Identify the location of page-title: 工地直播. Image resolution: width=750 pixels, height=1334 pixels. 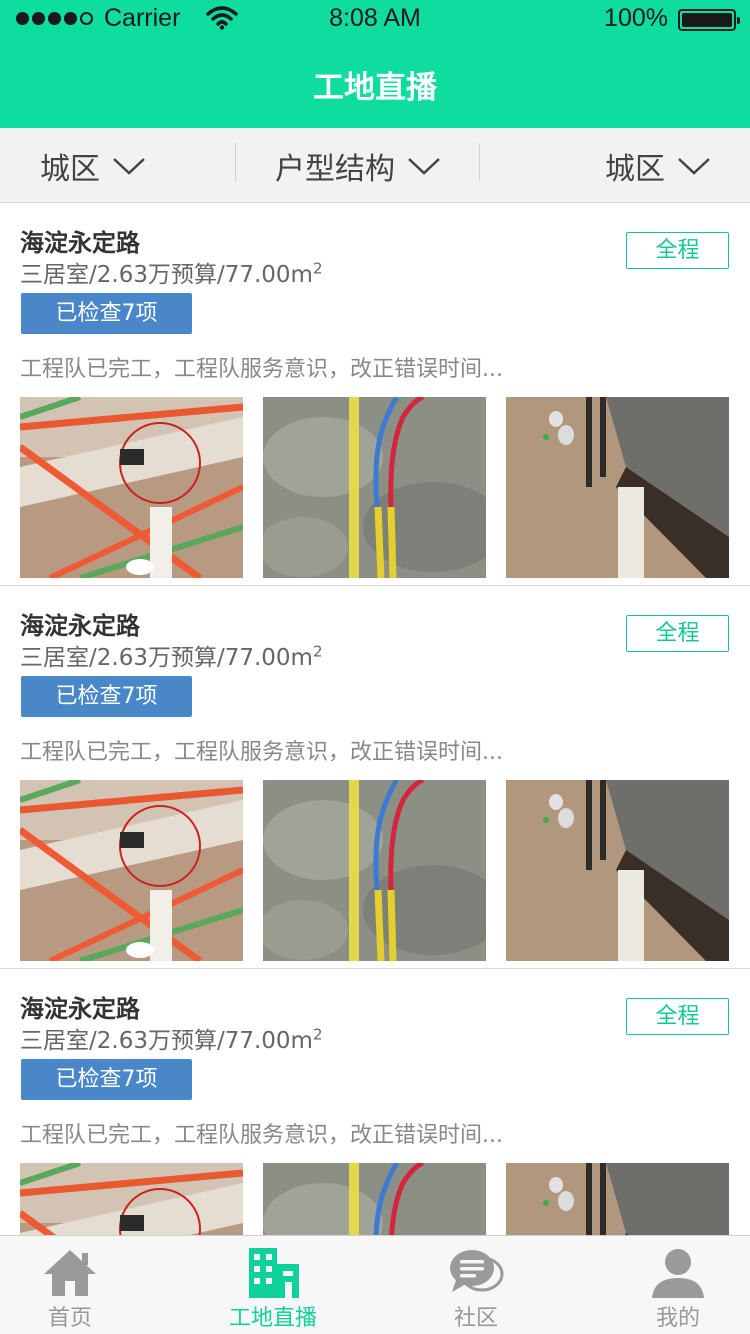
(375, 88).